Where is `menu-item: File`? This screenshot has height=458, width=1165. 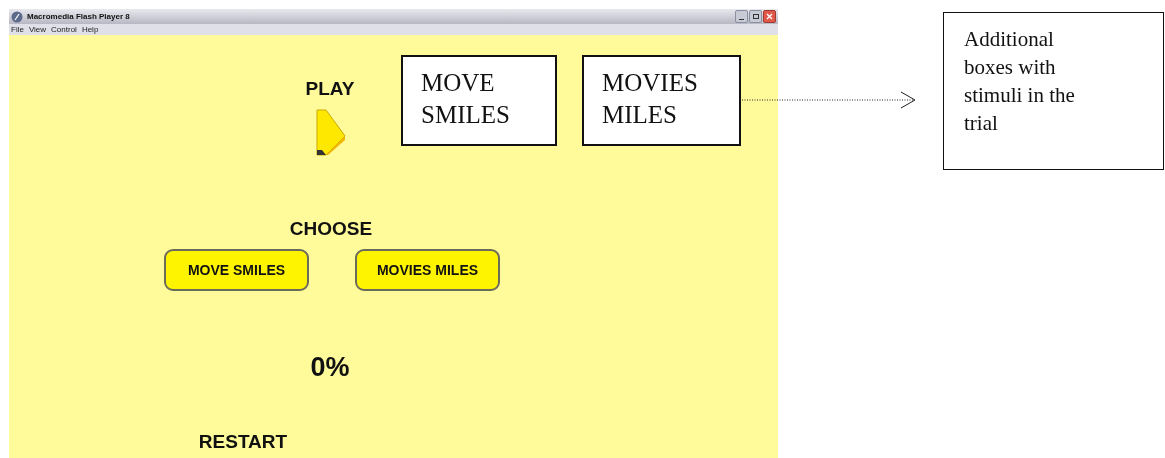
menu-item: File is located at coordinates (17, 29).